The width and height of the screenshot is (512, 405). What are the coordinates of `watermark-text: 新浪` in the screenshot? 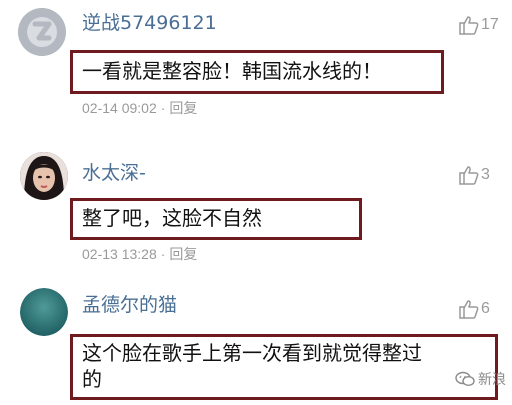 It's located at (492, 380).